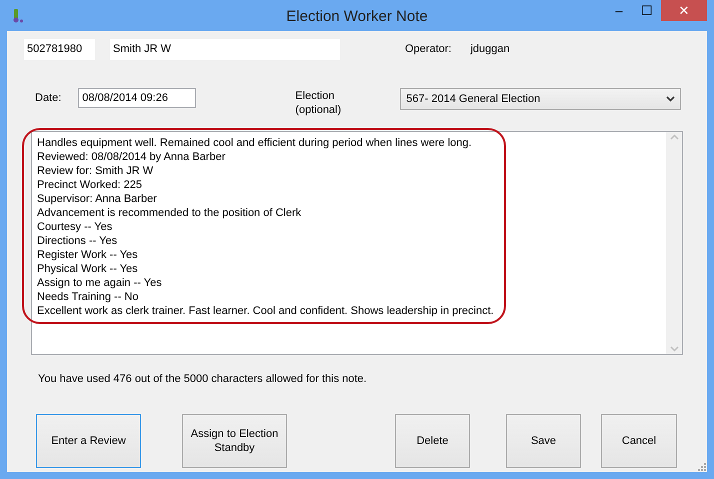  What do you see at coordinates (432, 441) in the screenshot?
I see `action-button: Delete` at bounding box center [432, 441].